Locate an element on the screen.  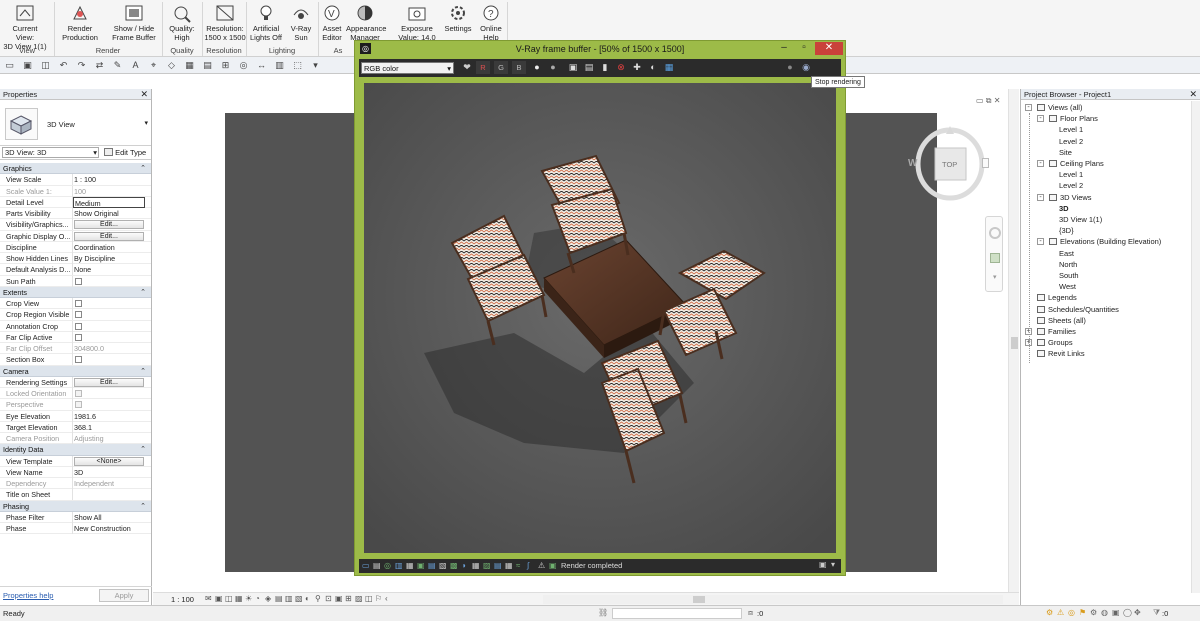
vfb-status-tool-icon: ⚠ is located at coordinates (543, 566).